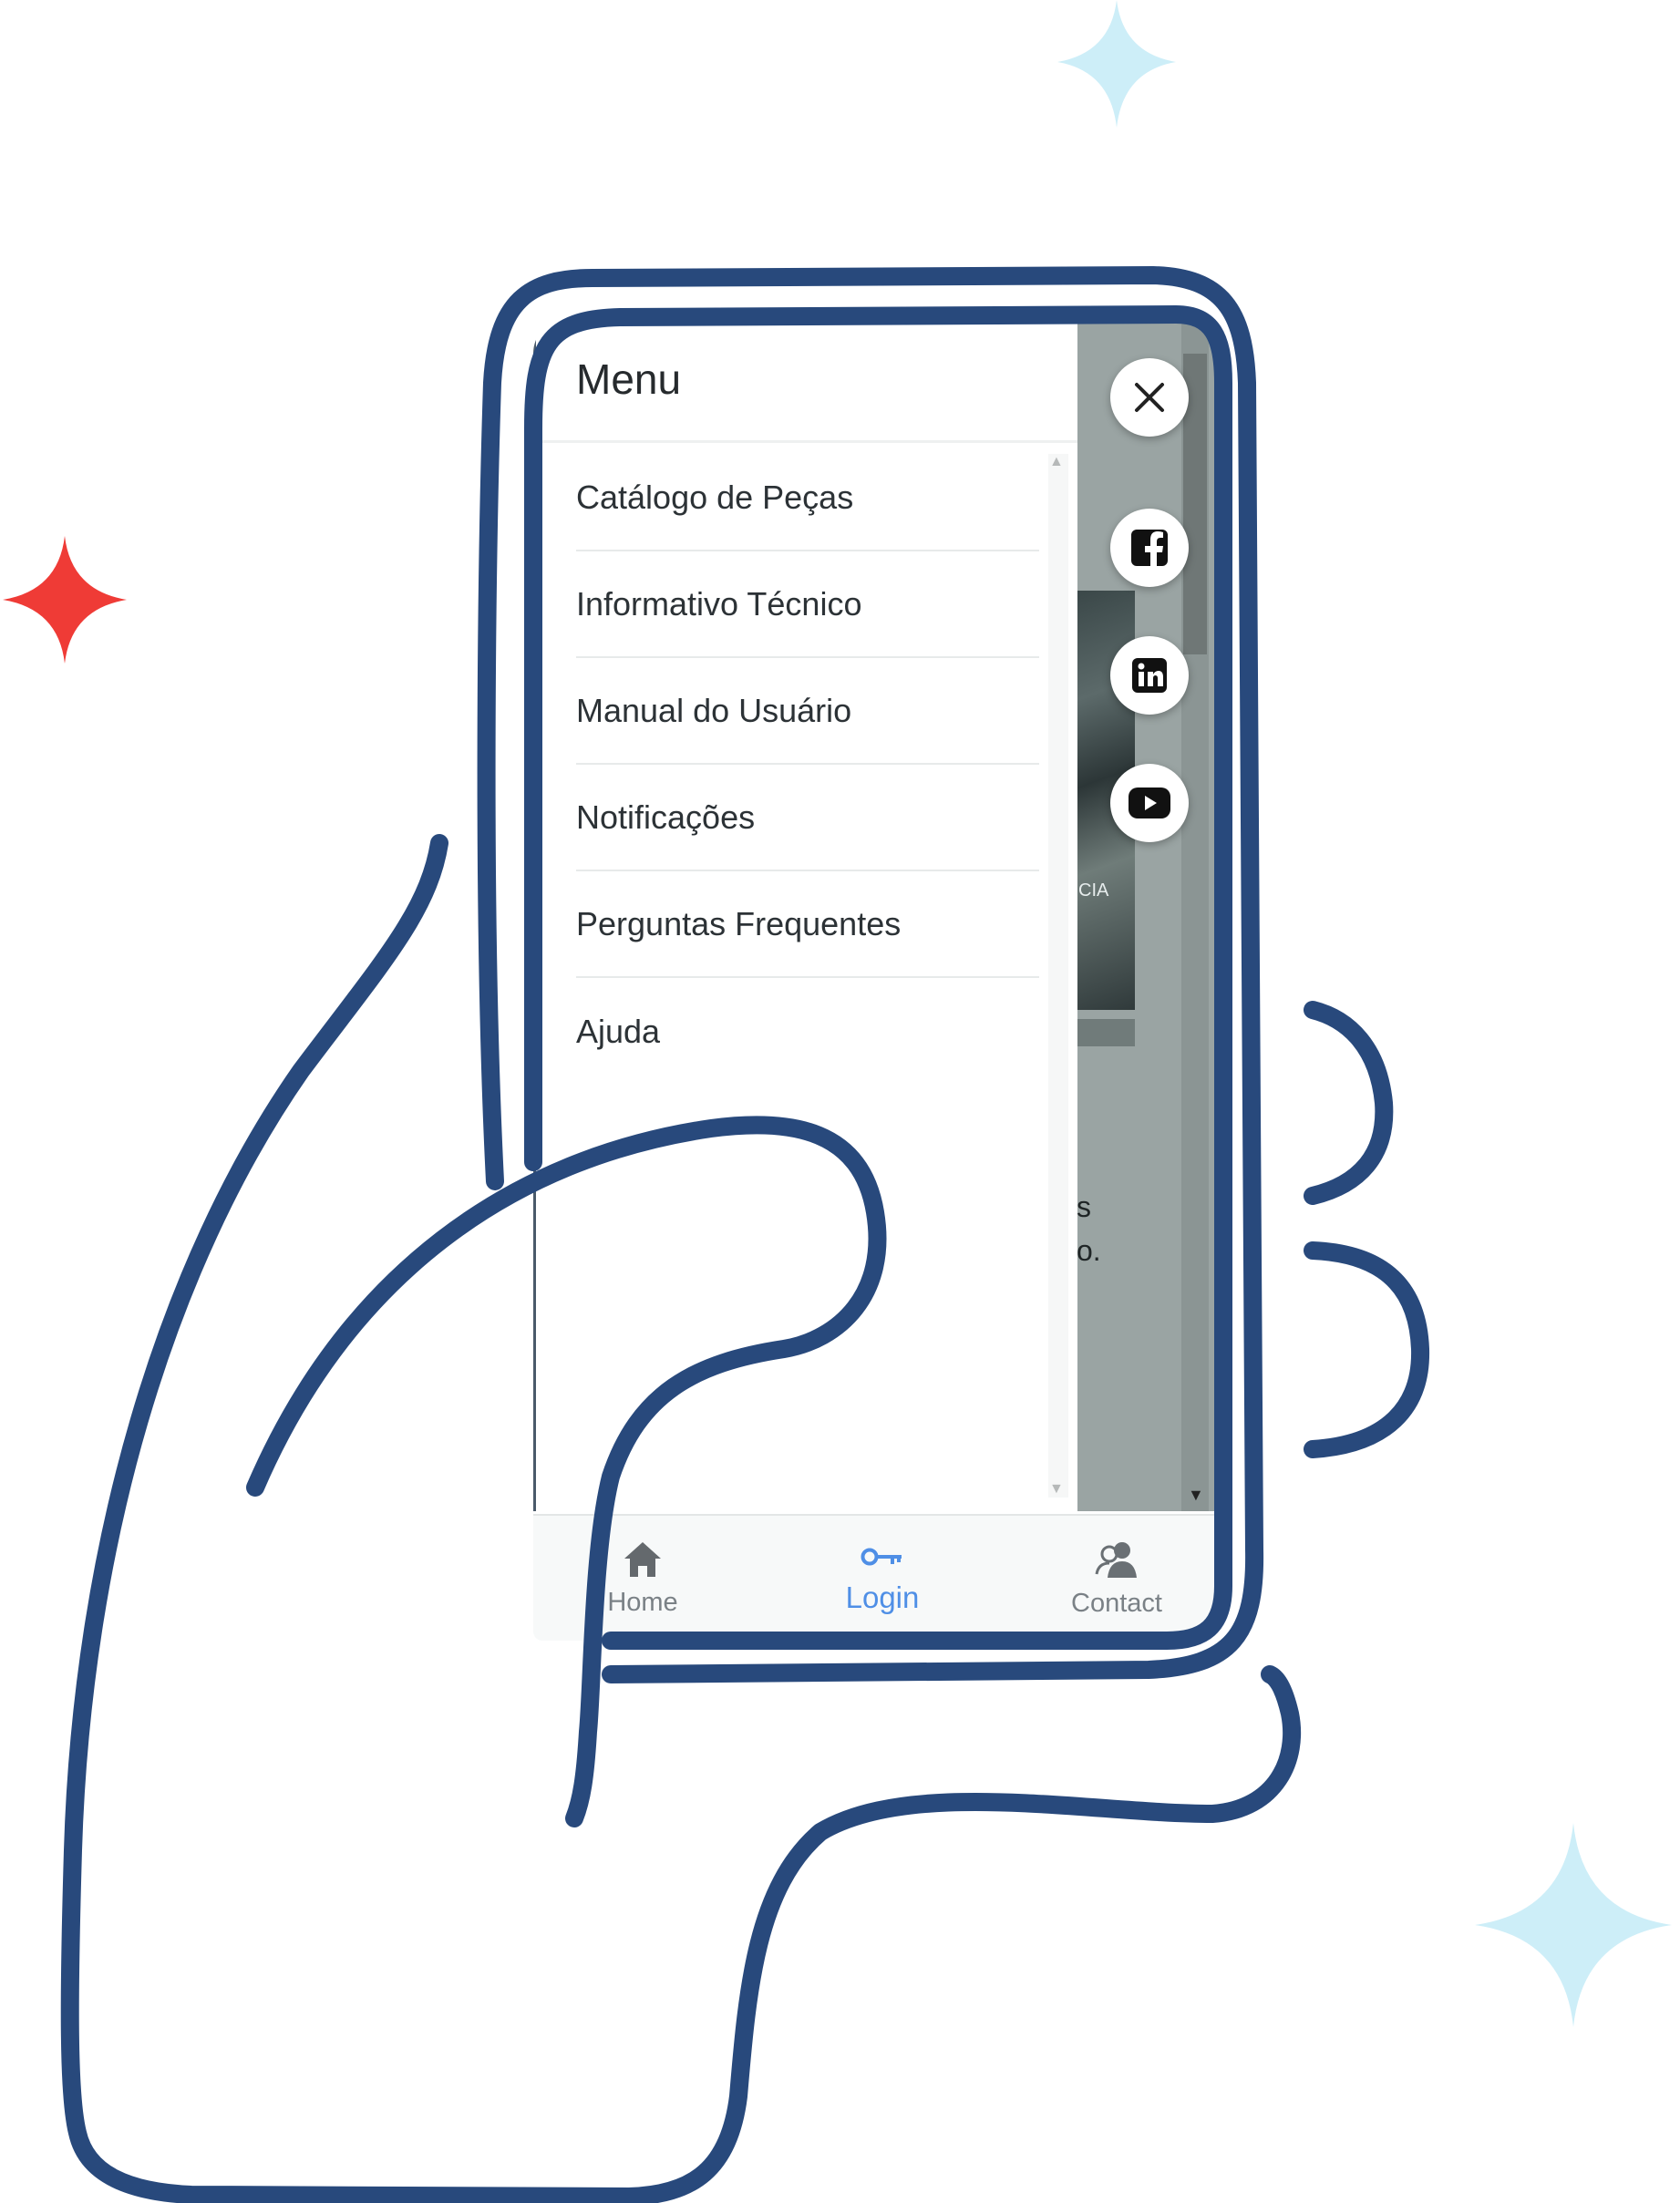  Describe the element at coordinates (1057, 1489) in the screenshot. I see `drawer-scroll-down-arrow: ▼` at that location.